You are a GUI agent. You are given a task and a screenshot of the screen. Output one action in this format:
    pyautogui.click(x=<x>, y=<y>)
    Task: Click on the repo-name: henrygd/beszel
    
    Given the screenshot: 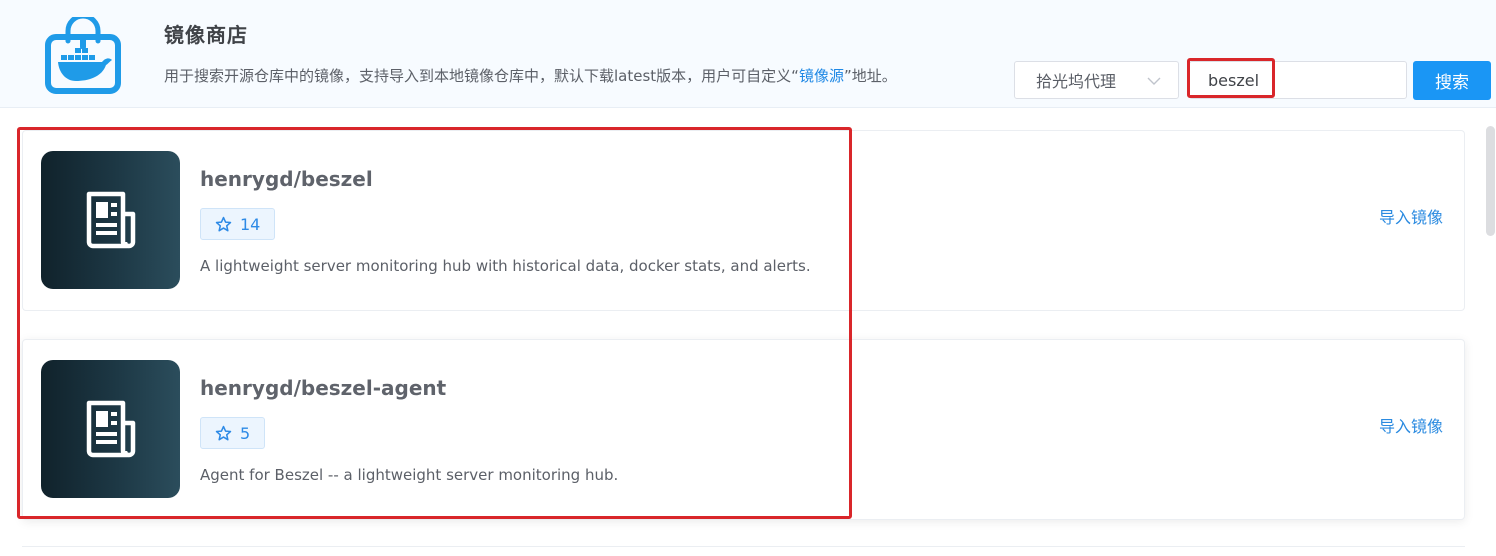 What is the action you would take?
    pyautogui.click(x=286, y=179)
    